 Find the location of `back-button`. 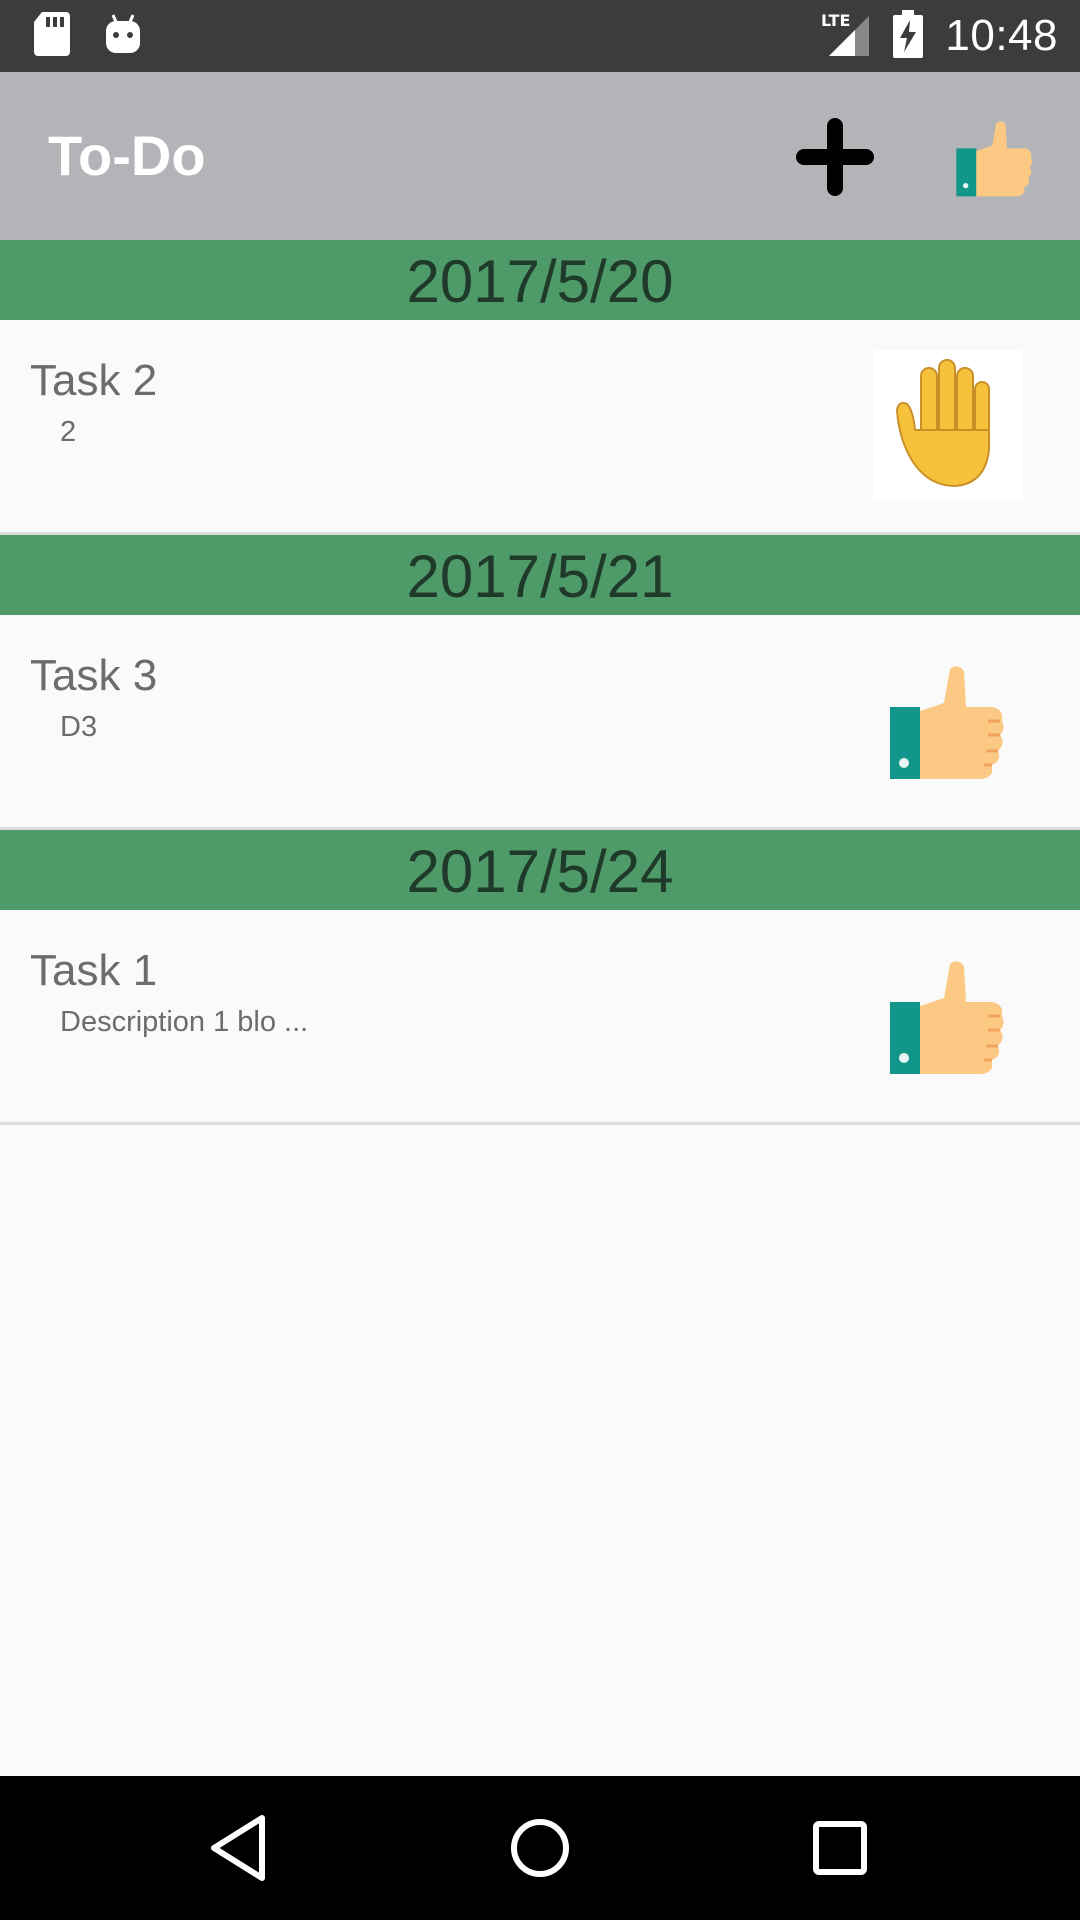

back-button is located at coordinates (240, 1848).